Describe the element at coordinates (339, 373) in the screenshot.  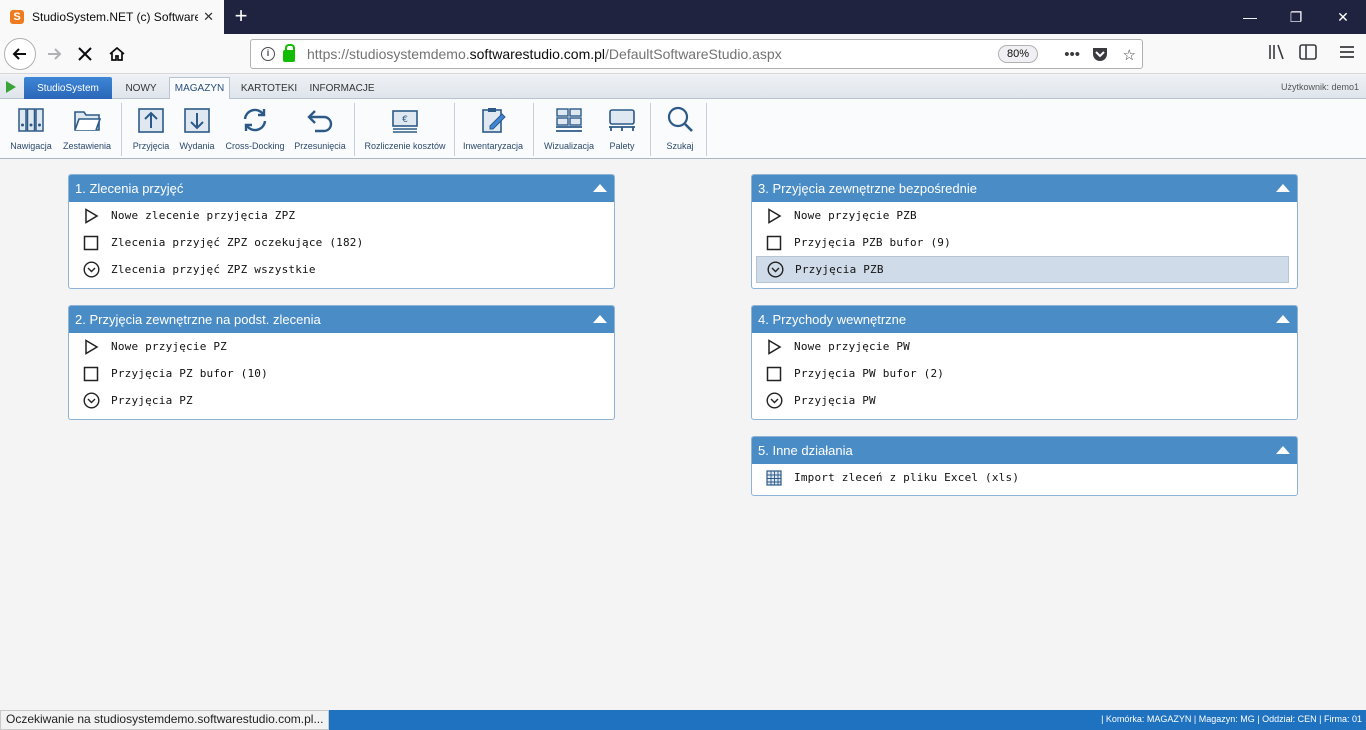
I see `list-item: Przyjęcia PZ bufor (10)` at that location.